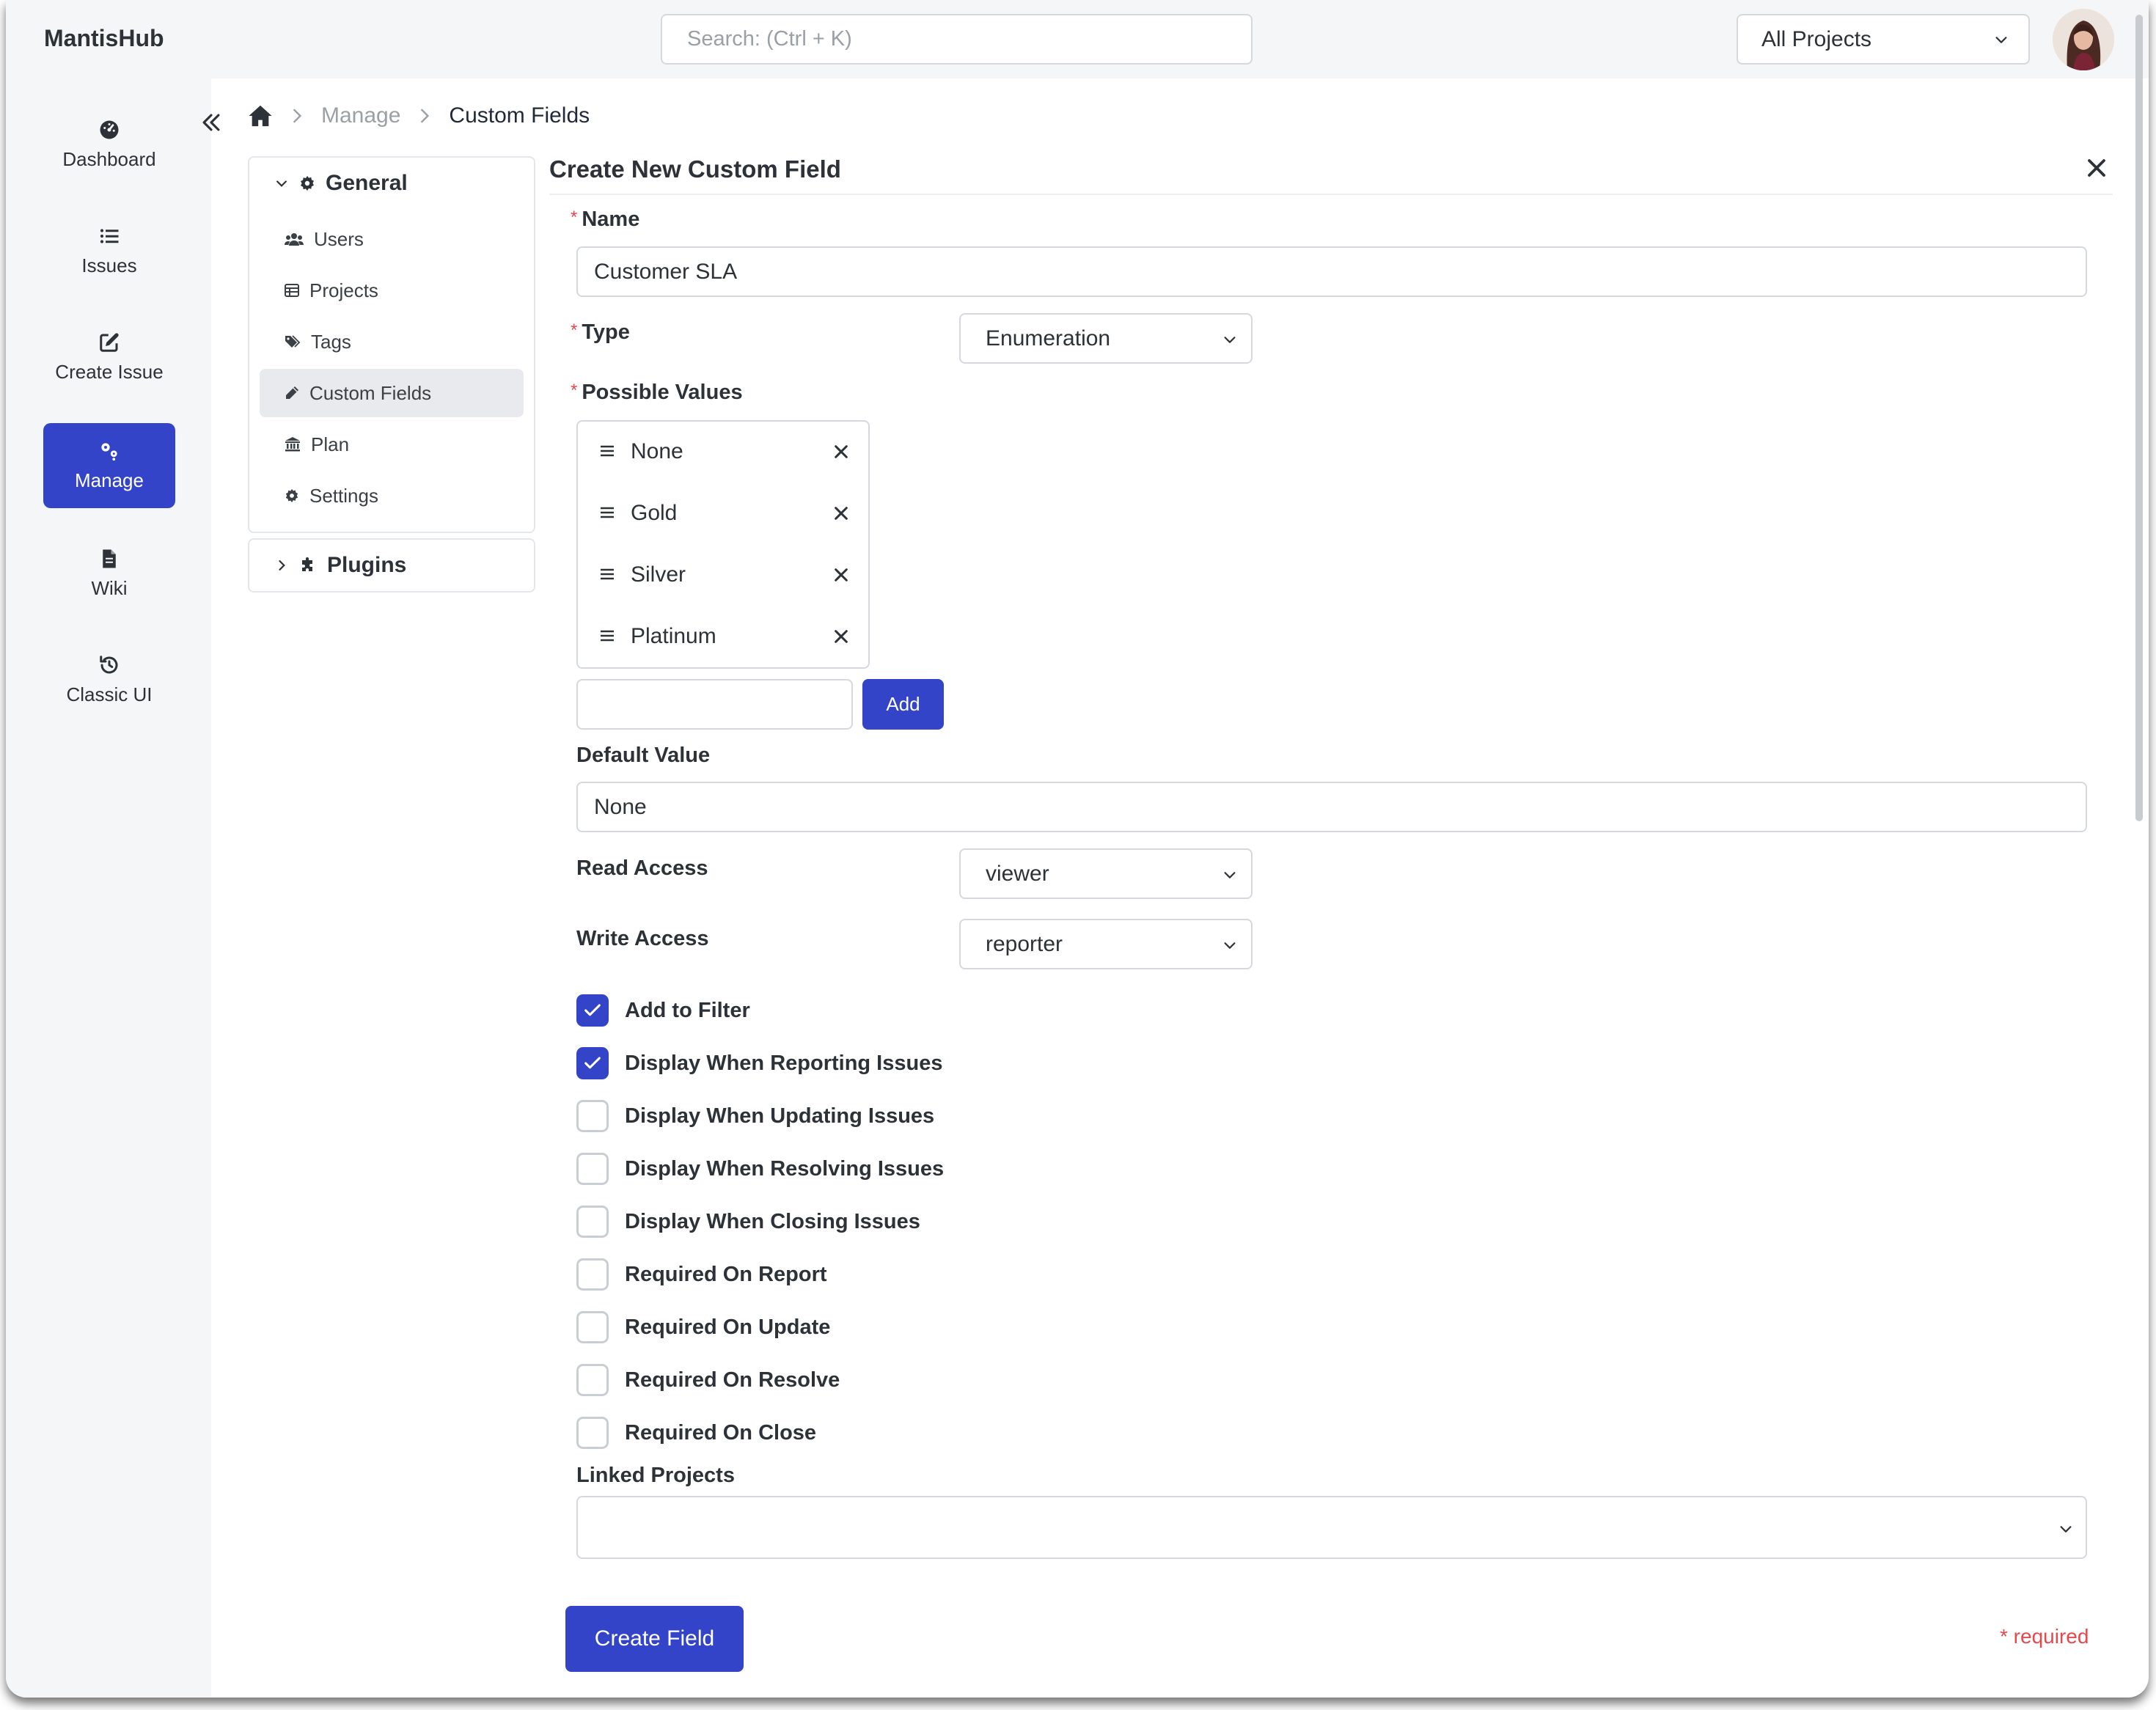 This screenshot has height=1710, width=2156. Describe the element at coordinates (703, 1327) in the screenshot. I see `checkbox-required-update: Required On Update` at that location.